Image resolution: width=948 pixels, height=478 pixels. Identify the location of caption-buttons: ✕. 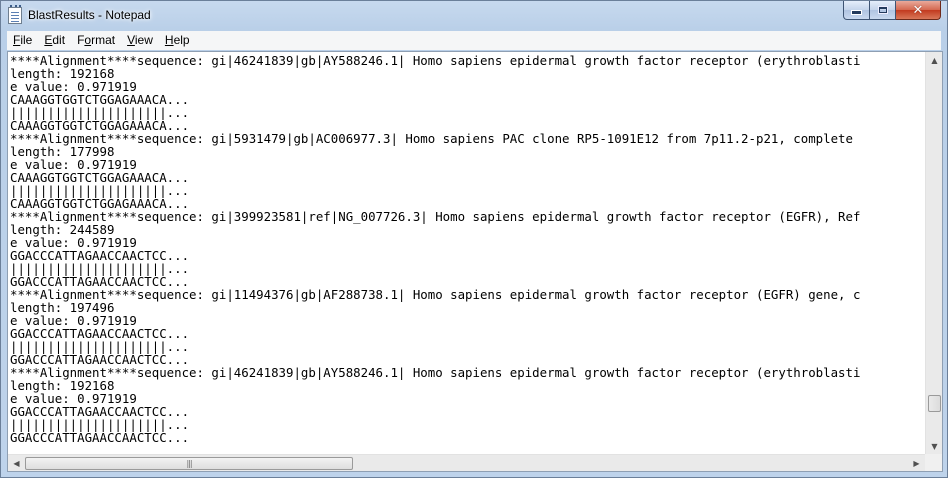
(892, 10).